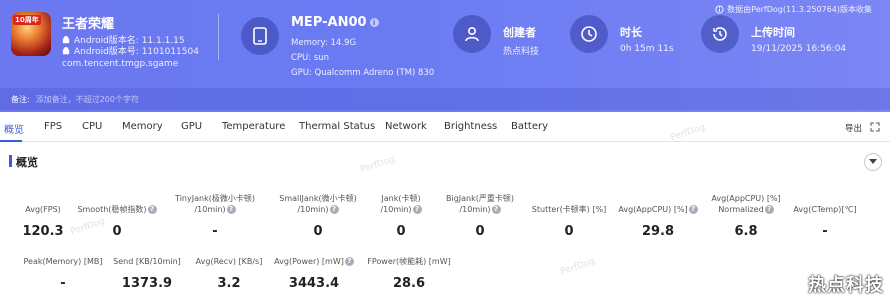 The image size is (890, 303). I want to click on metric-label: SmallJank(微小卡顿), so click(318, 198).